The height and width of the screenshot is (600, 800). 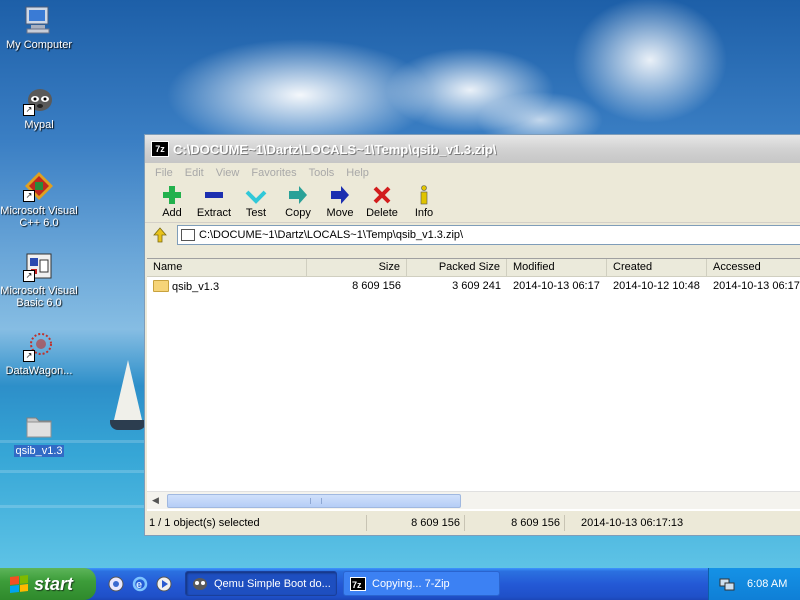 I want to click on delete-icon, so click(x=382, y=195).